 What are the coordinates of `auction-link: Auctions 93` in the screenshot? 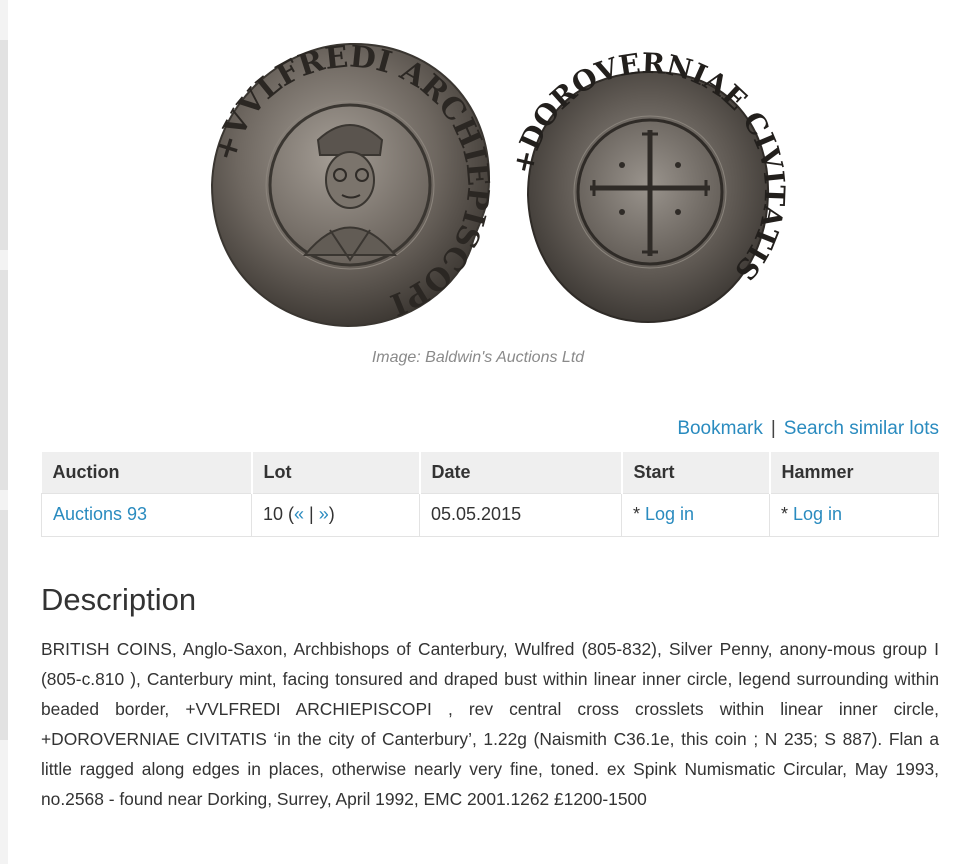 It's located at (100, 514).